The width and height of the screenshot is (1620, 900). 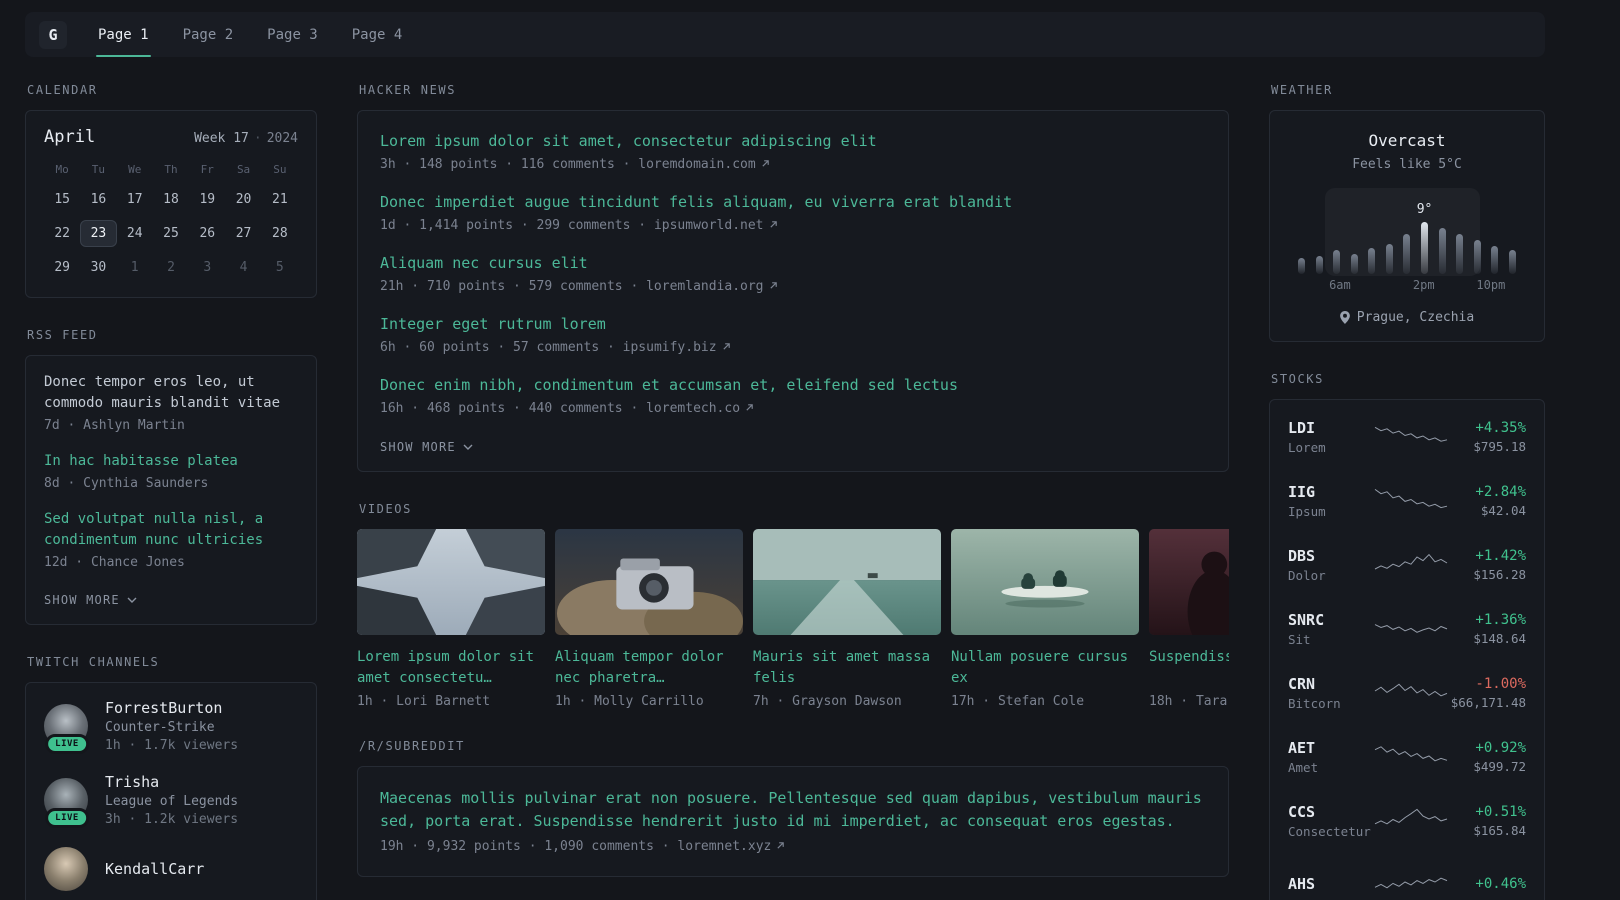 What do you see at coordinates (1487, 693) in the screenshot?
I see `stock-values: -1.00% $66,171.48` at bounding box center [1487, 693].